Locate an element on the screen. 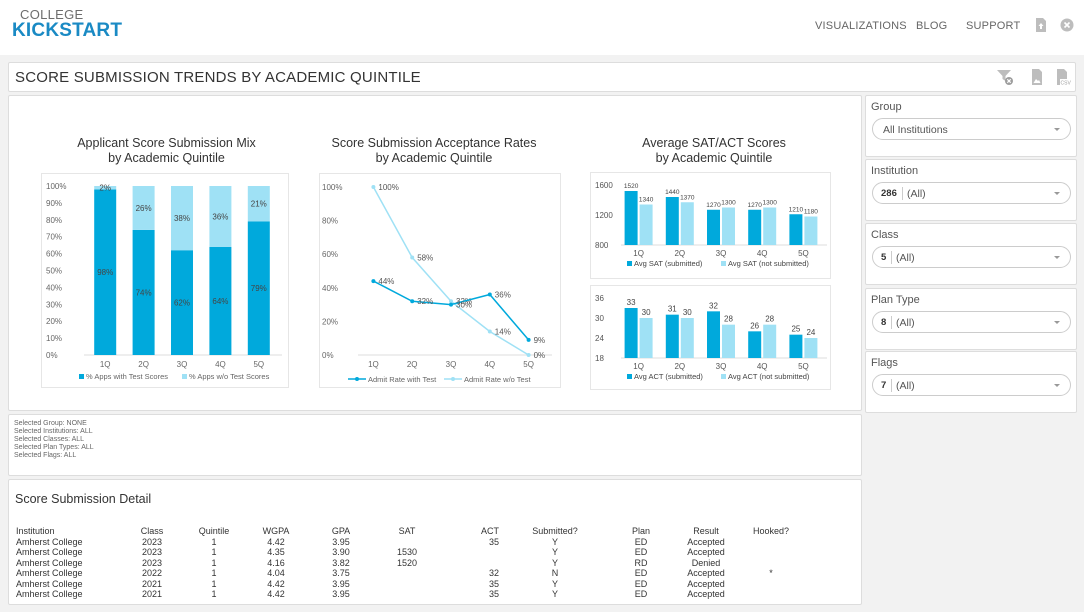 The height and width of the screenshot is (612, 1084). filter-group: Group All Institutions is located at coordinates (971, 126).